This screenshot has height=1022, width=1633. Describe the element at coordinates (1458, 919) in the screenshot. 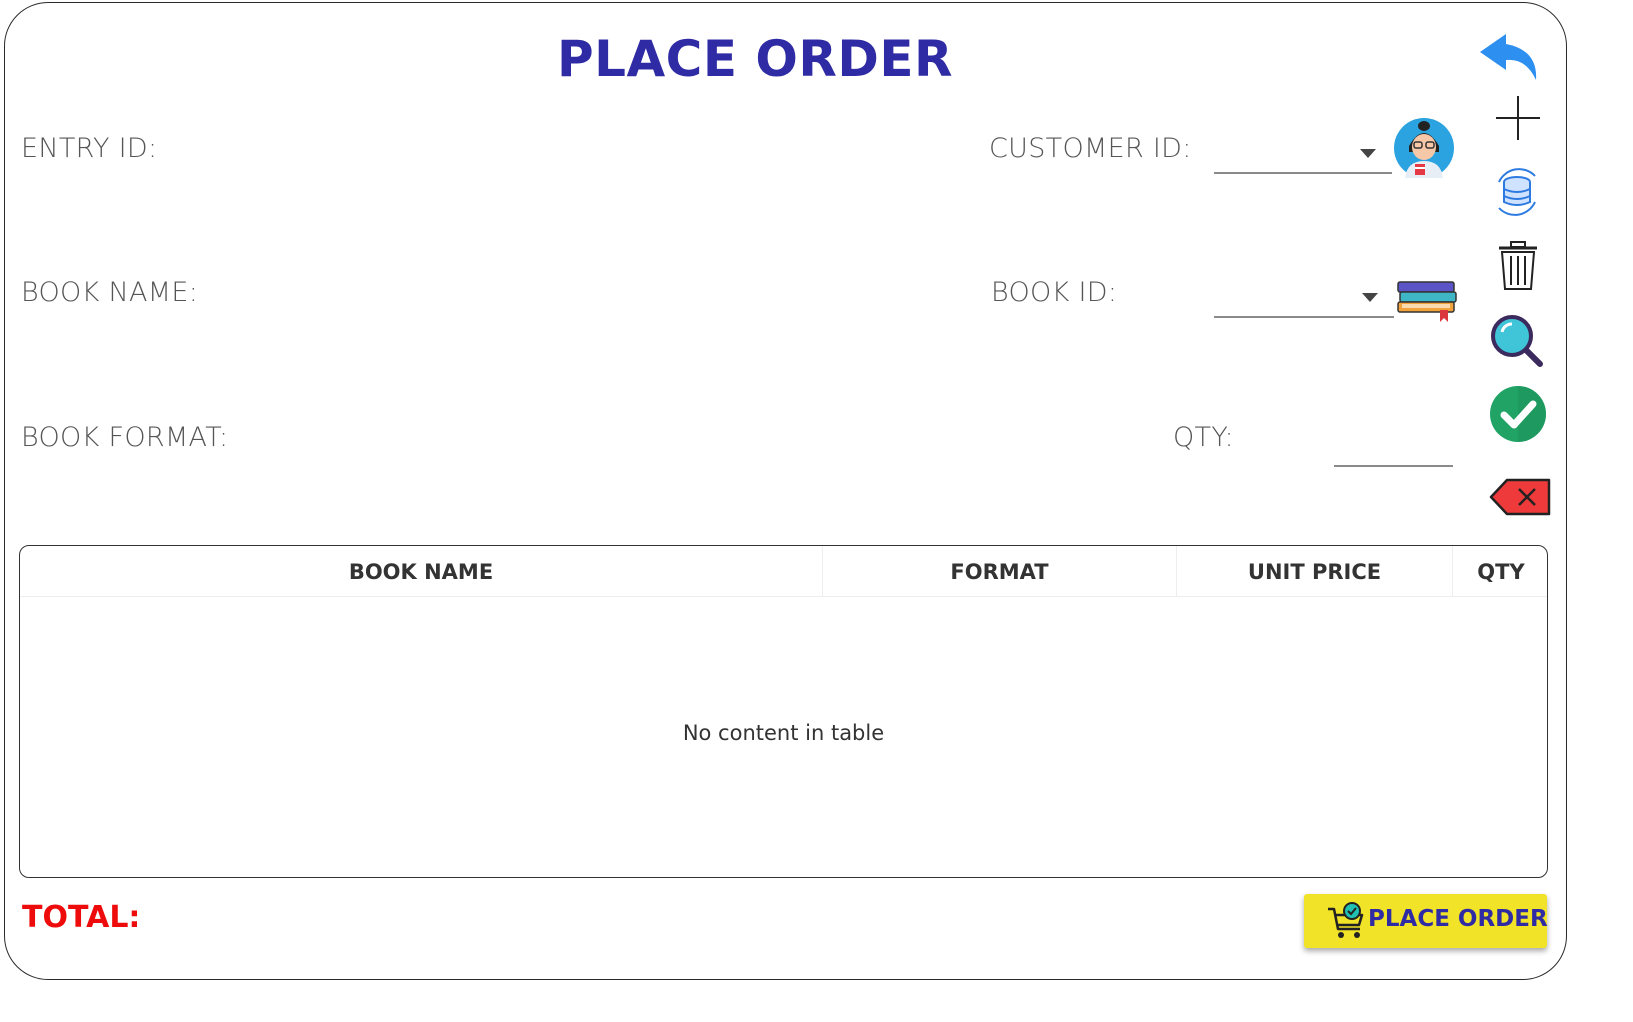

I see `place-order-button-label: PLACE ORDER` at that location.